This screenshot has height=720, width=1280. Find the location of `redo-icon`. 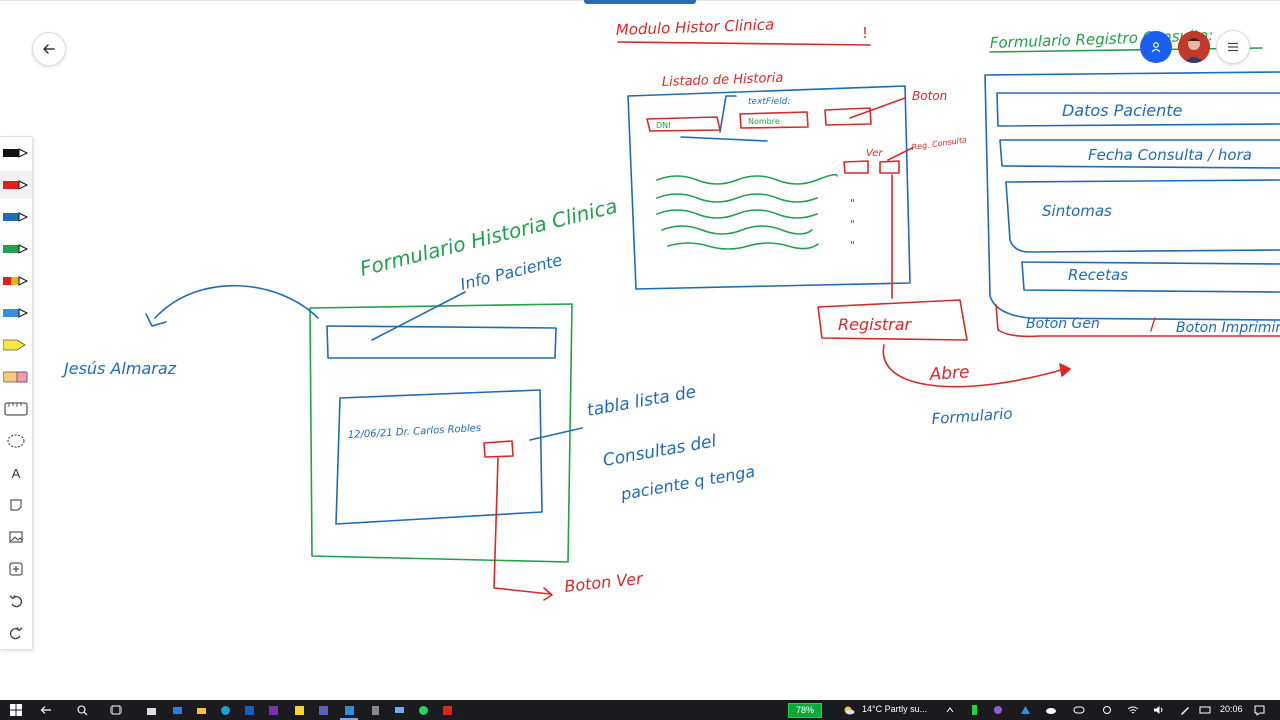

redo-icon is located at coordinates (16, 633).